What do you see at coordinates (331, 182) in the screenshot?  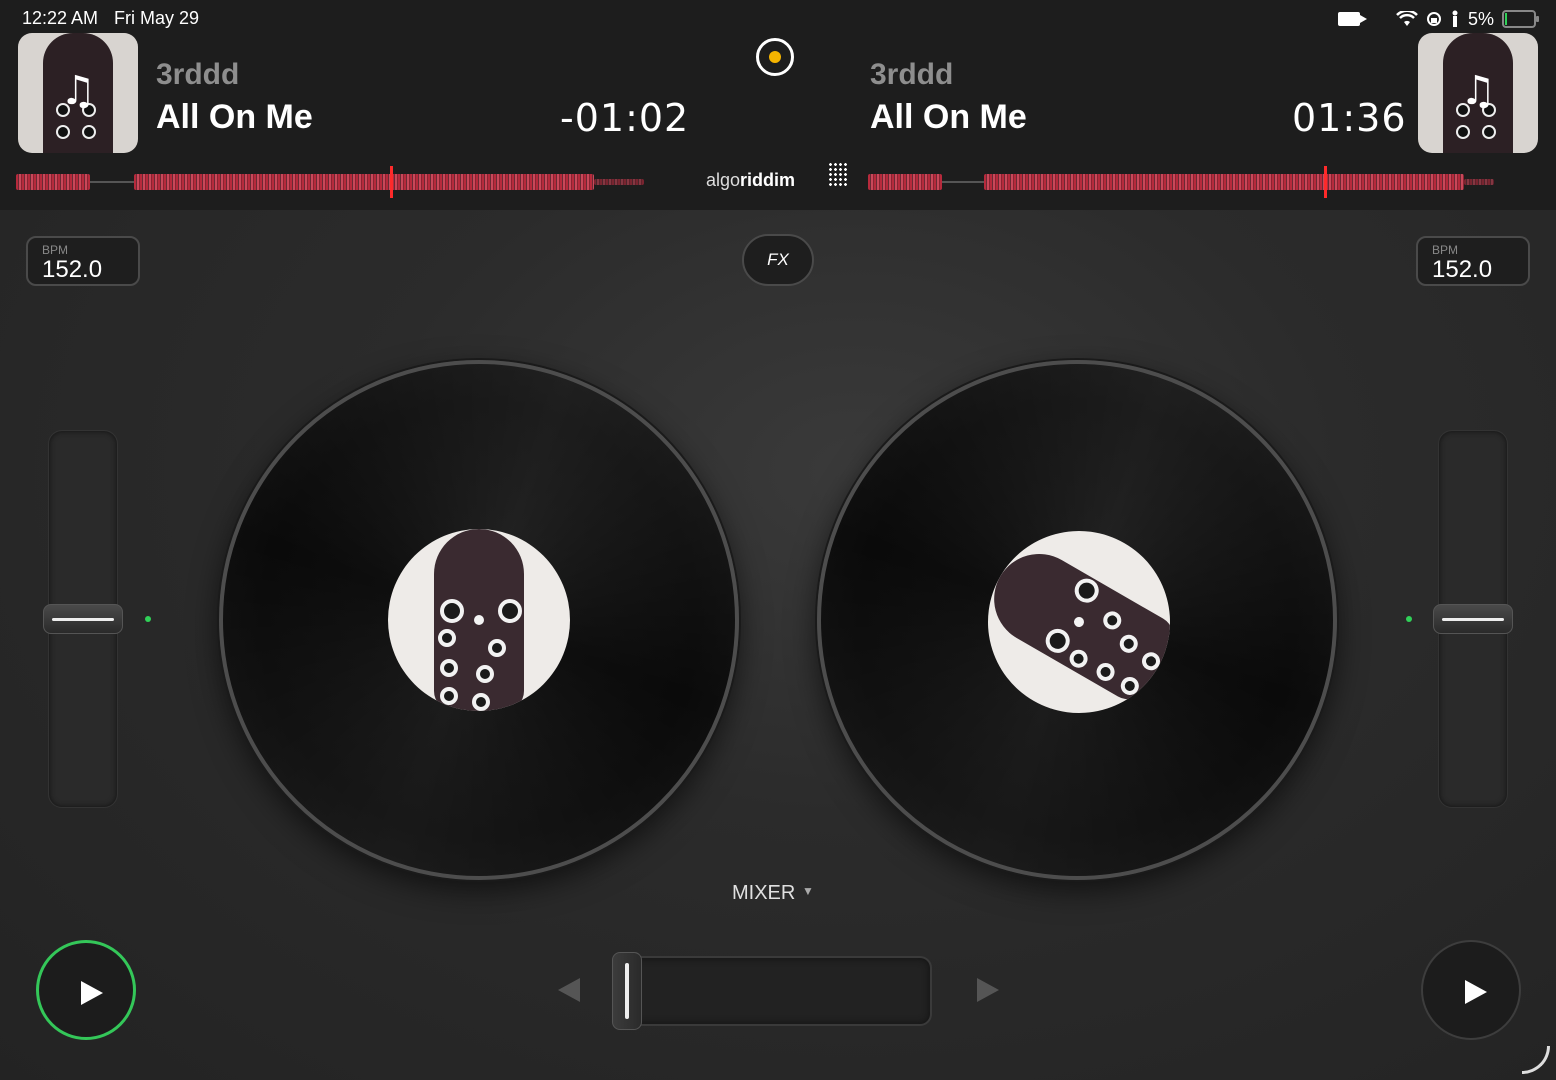 I see `deck-a-waveform` at bounding box center [331, 182].